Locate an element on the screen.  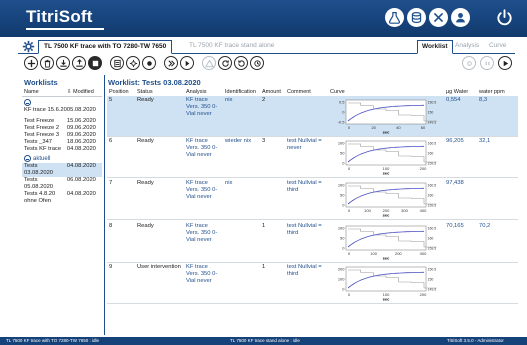
row-separator is located at coordinates (312, 219).